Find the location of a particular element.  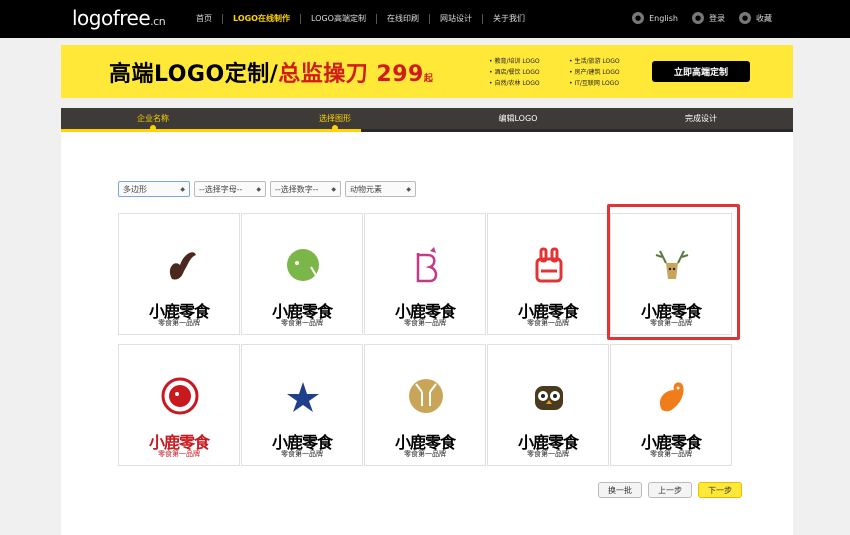

squirrel-icon is located at coordinates (182, 266).